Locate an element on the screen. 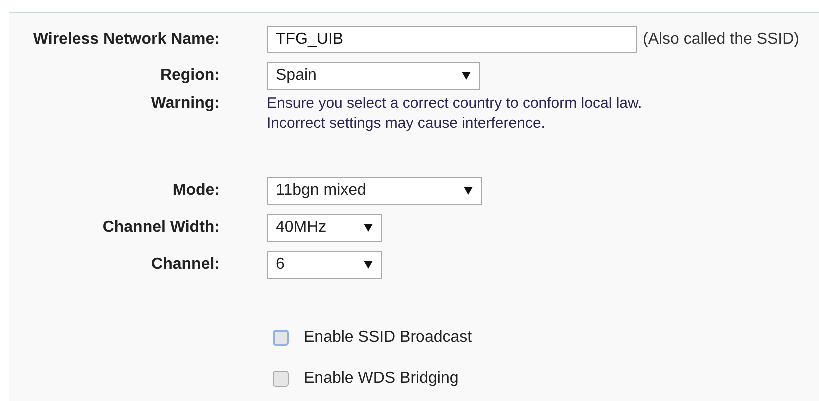  field-label: Region: is located at coordinates (189, 76).